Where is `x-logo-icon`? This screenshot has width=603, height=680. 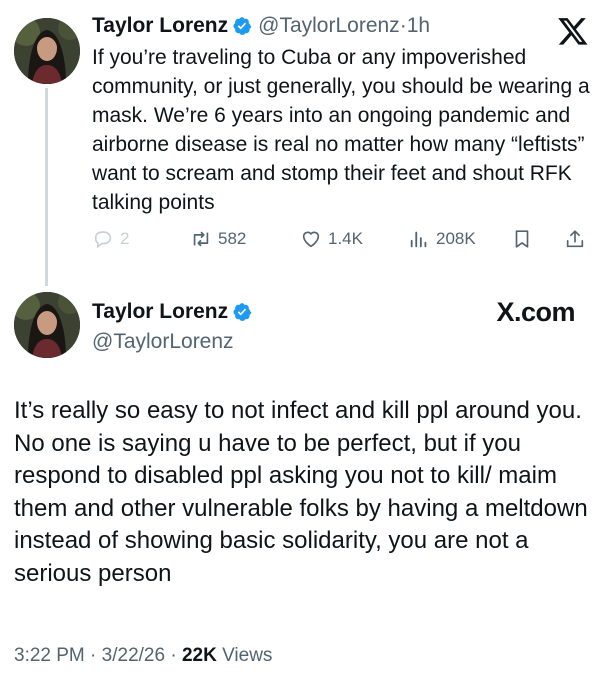
x-logo-icon is located at coordinates (573, 31).